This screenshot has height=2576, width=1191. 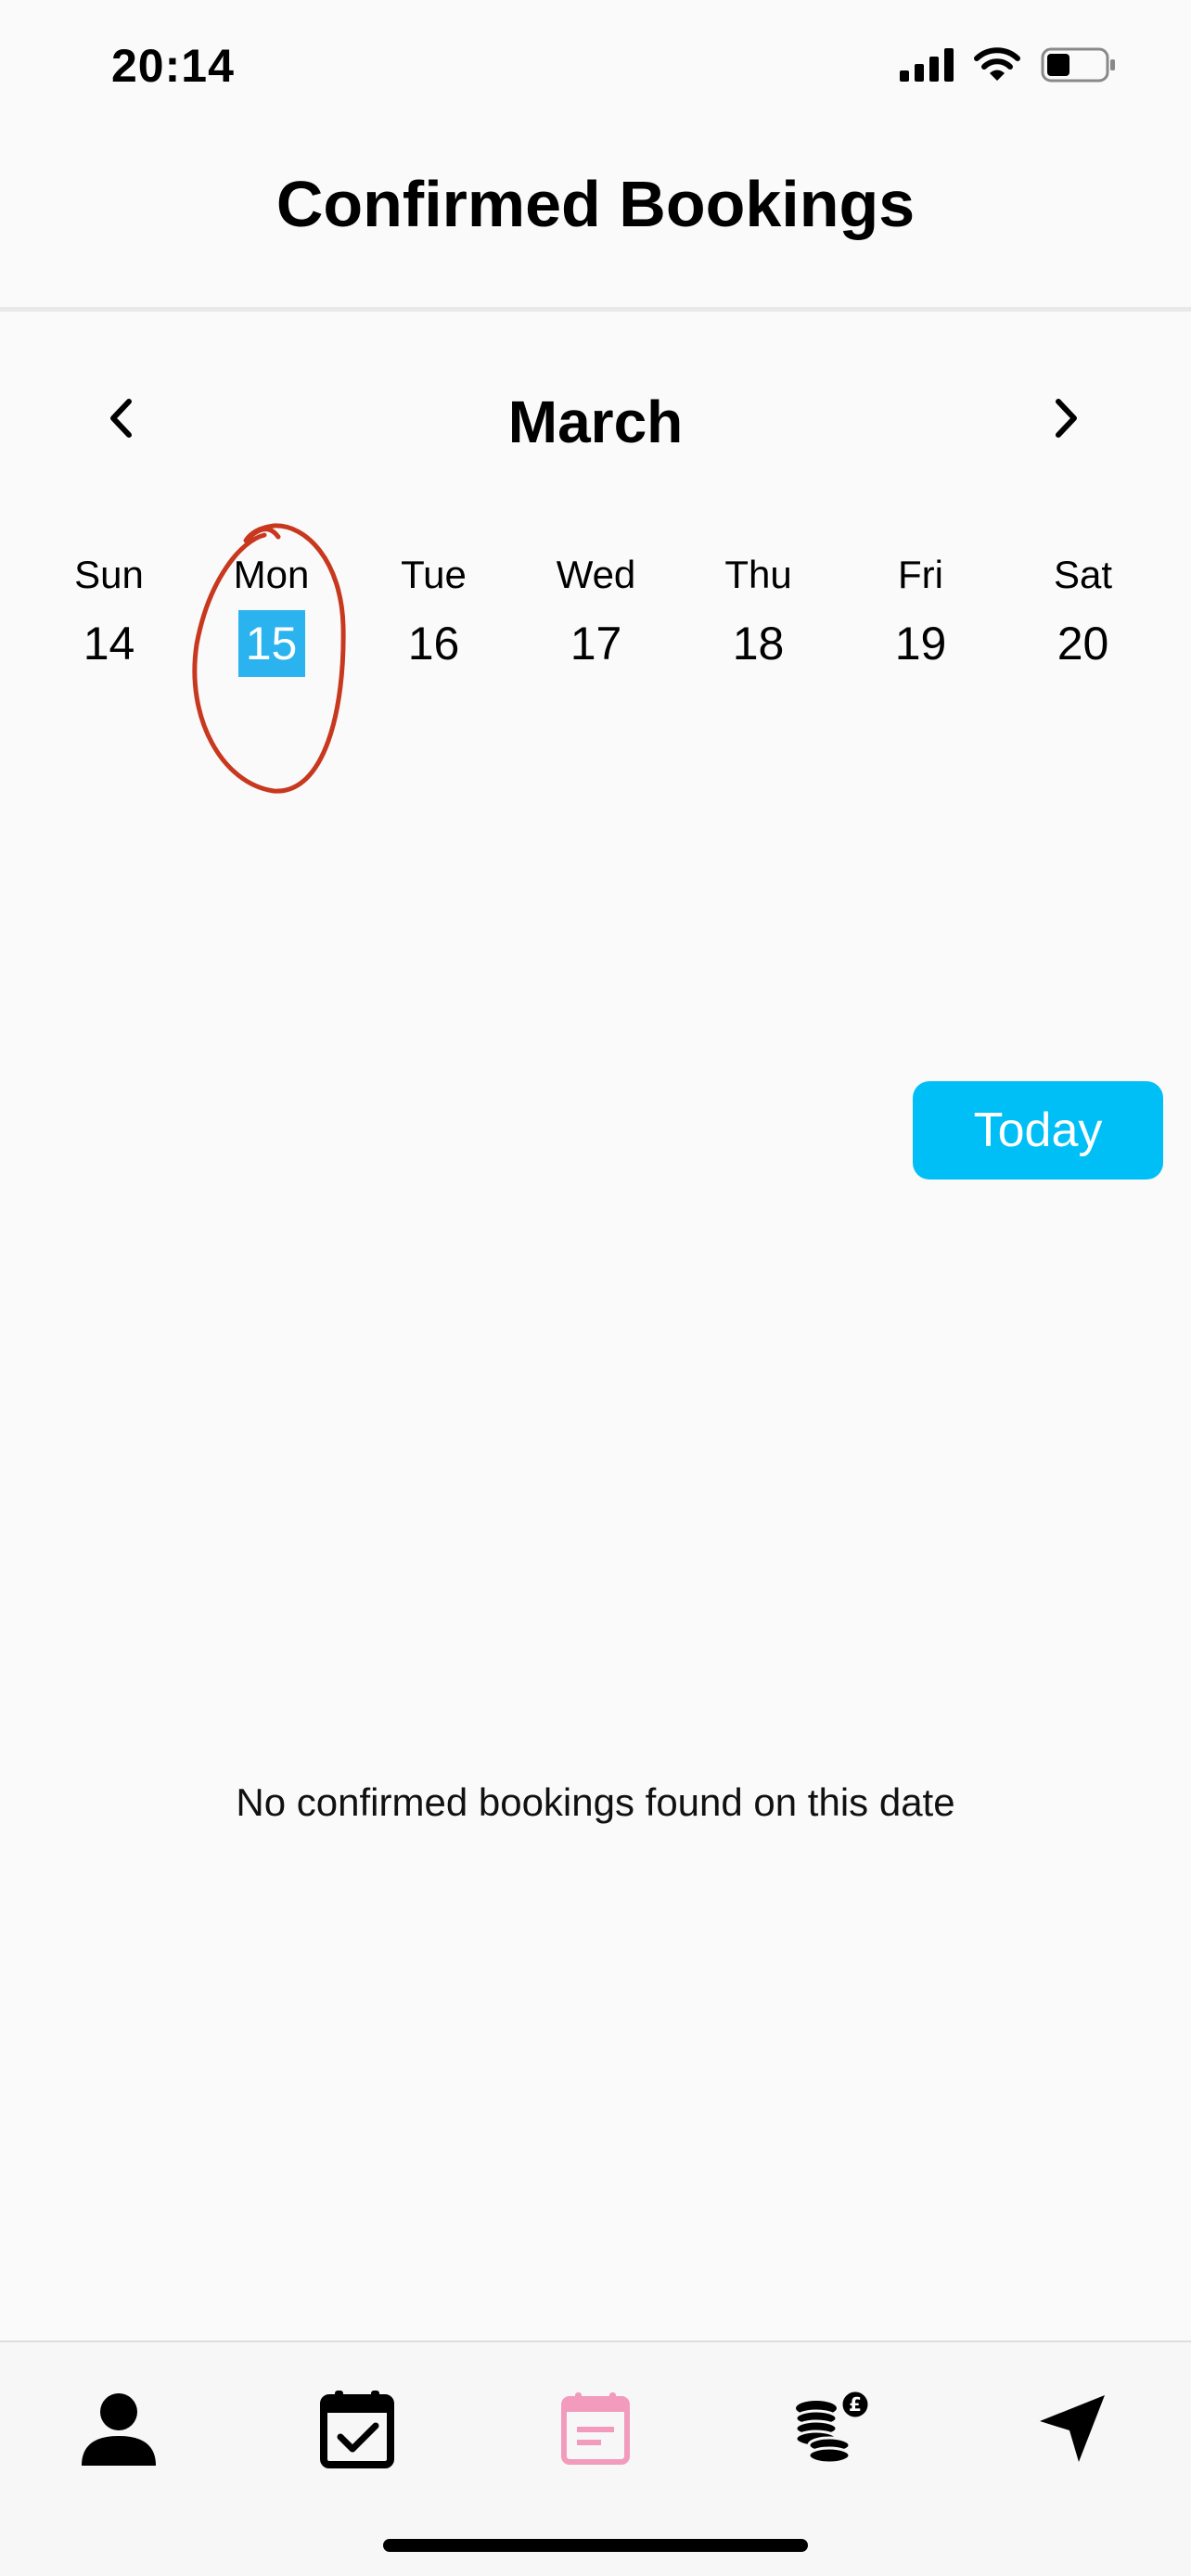 I want to click on day-number: 19, so click(x=920, y=644).